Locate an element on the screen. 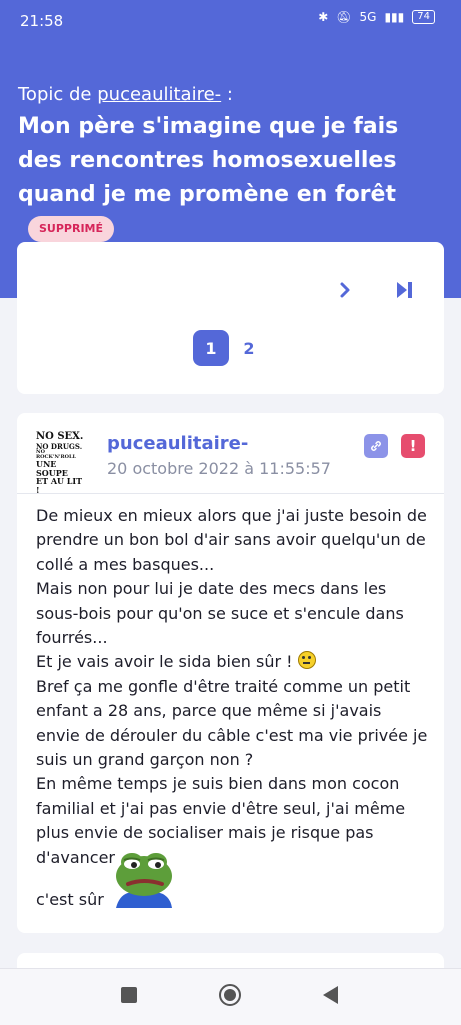 The width and height of the screenshot is (461, 1025). pagination-card is located at coordinates (230, 318).